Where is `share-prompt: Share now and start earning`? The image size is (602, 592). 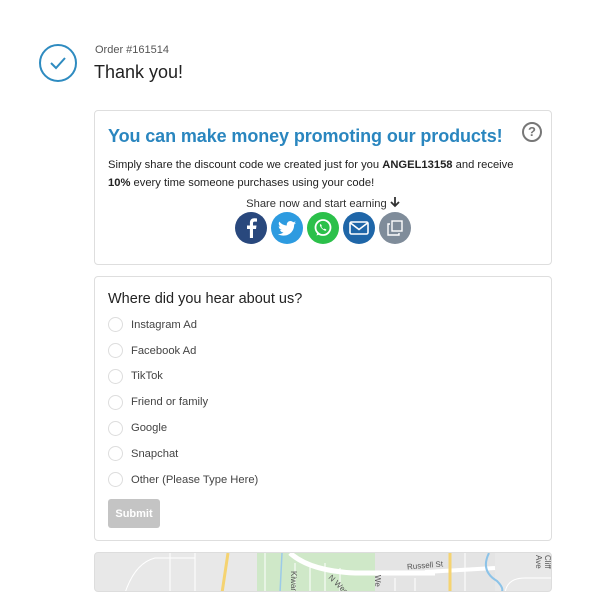
share-prompt: Share now and start earning is located at coordinates (323, 203).